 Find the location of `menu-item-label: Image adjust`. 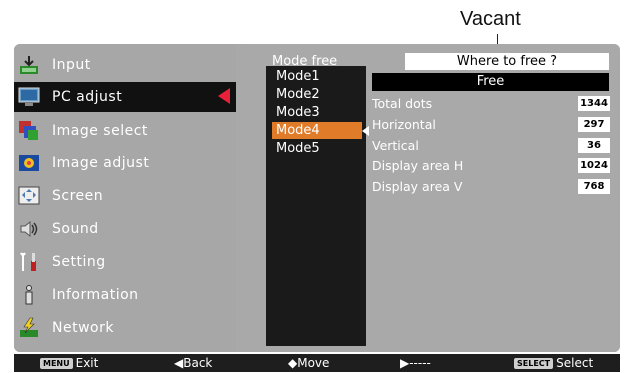

menu-item-label: Image adjust is located at coordinates (101, 163).